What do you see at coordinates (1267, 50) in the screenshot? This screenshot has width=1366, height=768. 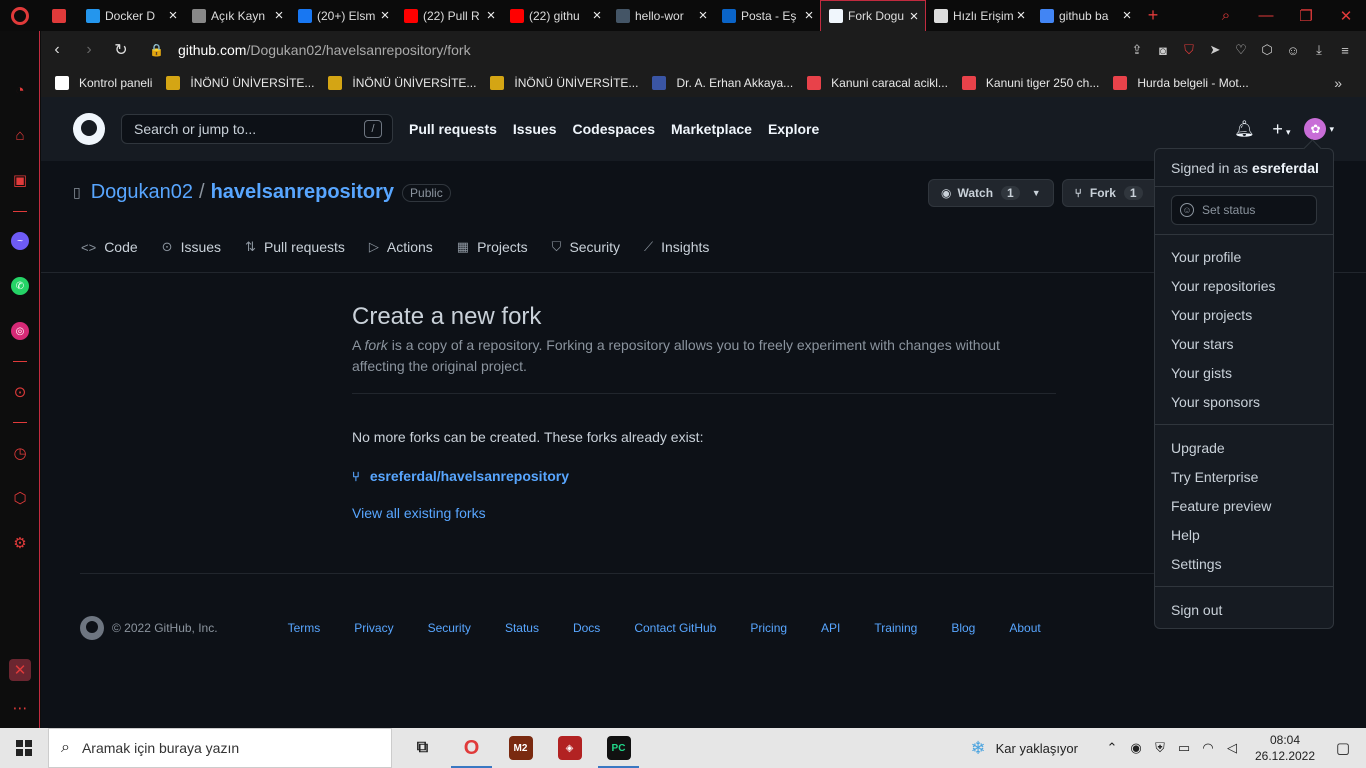 I see `extensions-cube-icon: ⬡` at bounding box center [1267, 50].